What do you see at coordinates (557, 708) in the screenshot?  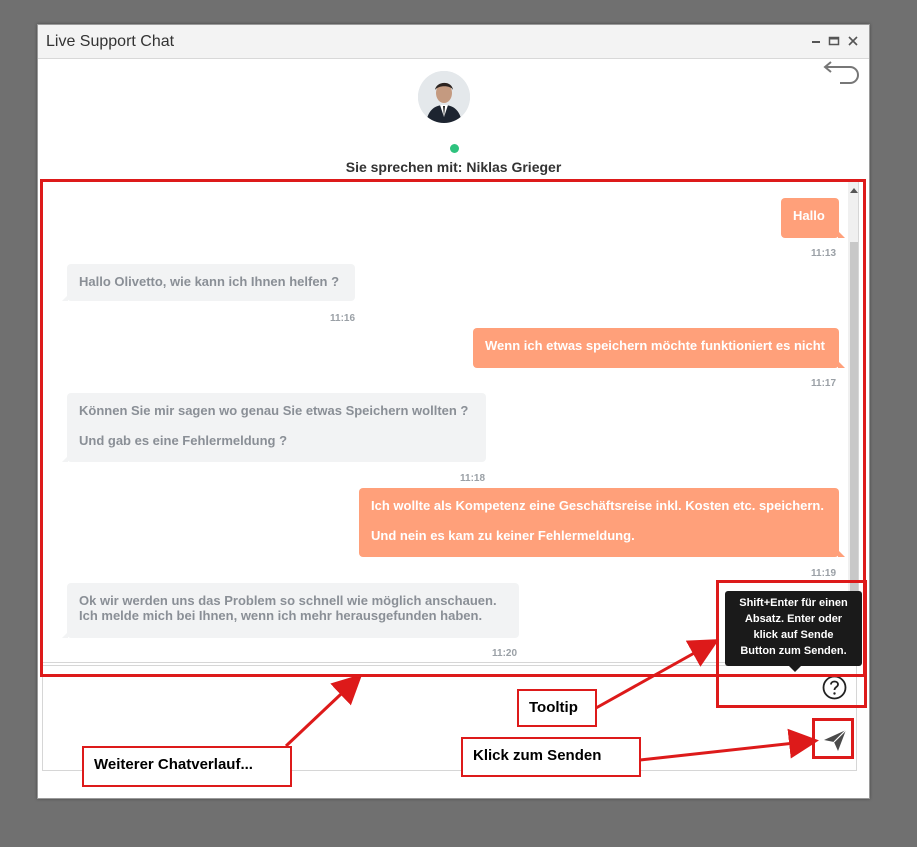 I see `tooltip-callout: Tooltip` at bounding box center [557, 708].